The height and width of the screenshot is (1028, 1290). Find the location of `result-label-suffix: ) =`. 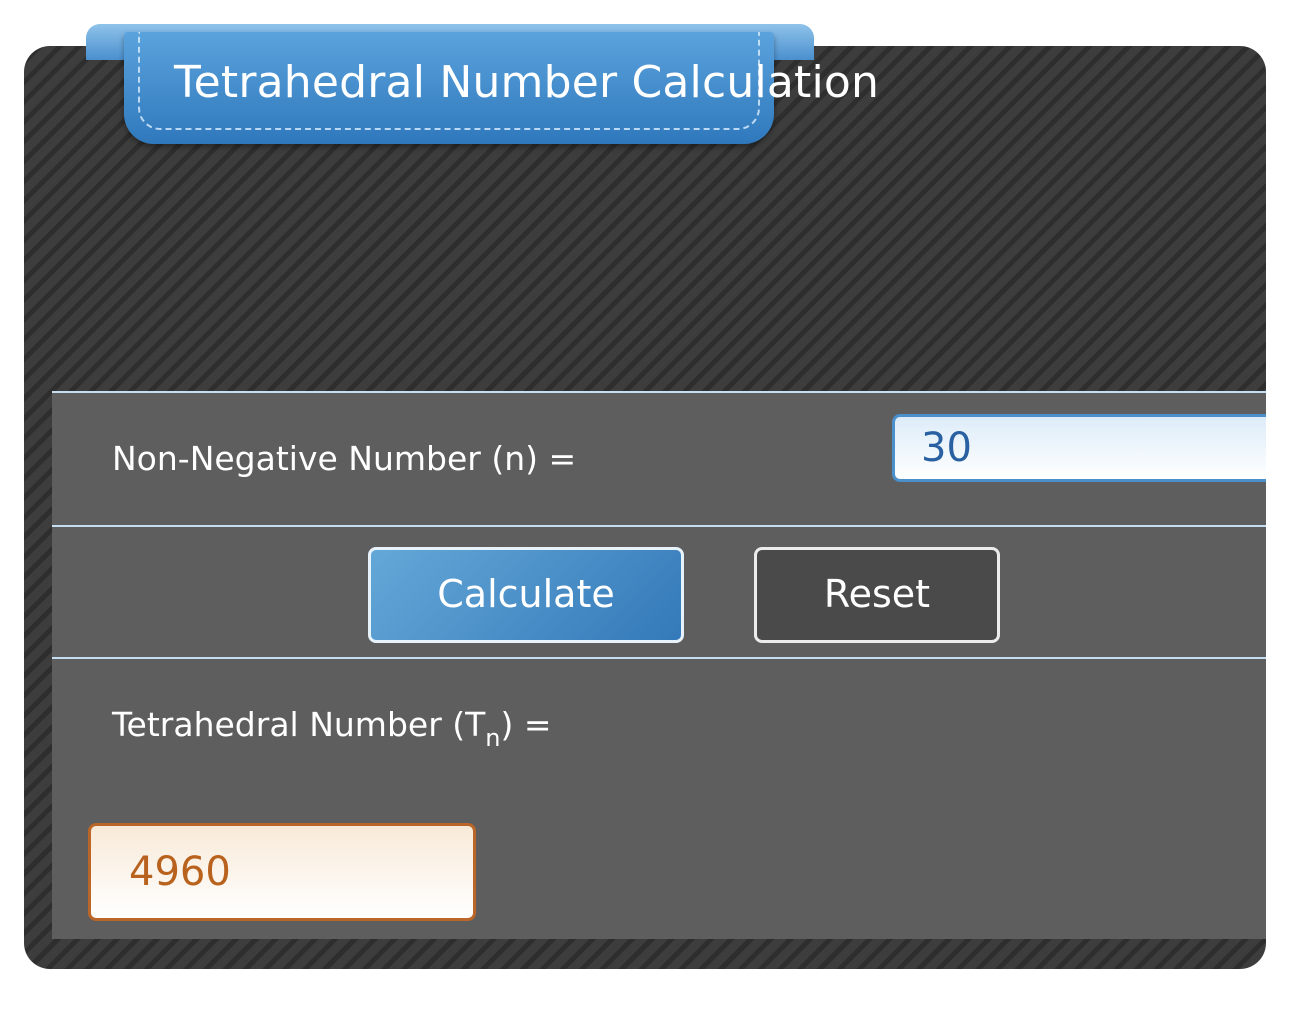

result-label-suffix: ) = is located at coordinates (526, 724).